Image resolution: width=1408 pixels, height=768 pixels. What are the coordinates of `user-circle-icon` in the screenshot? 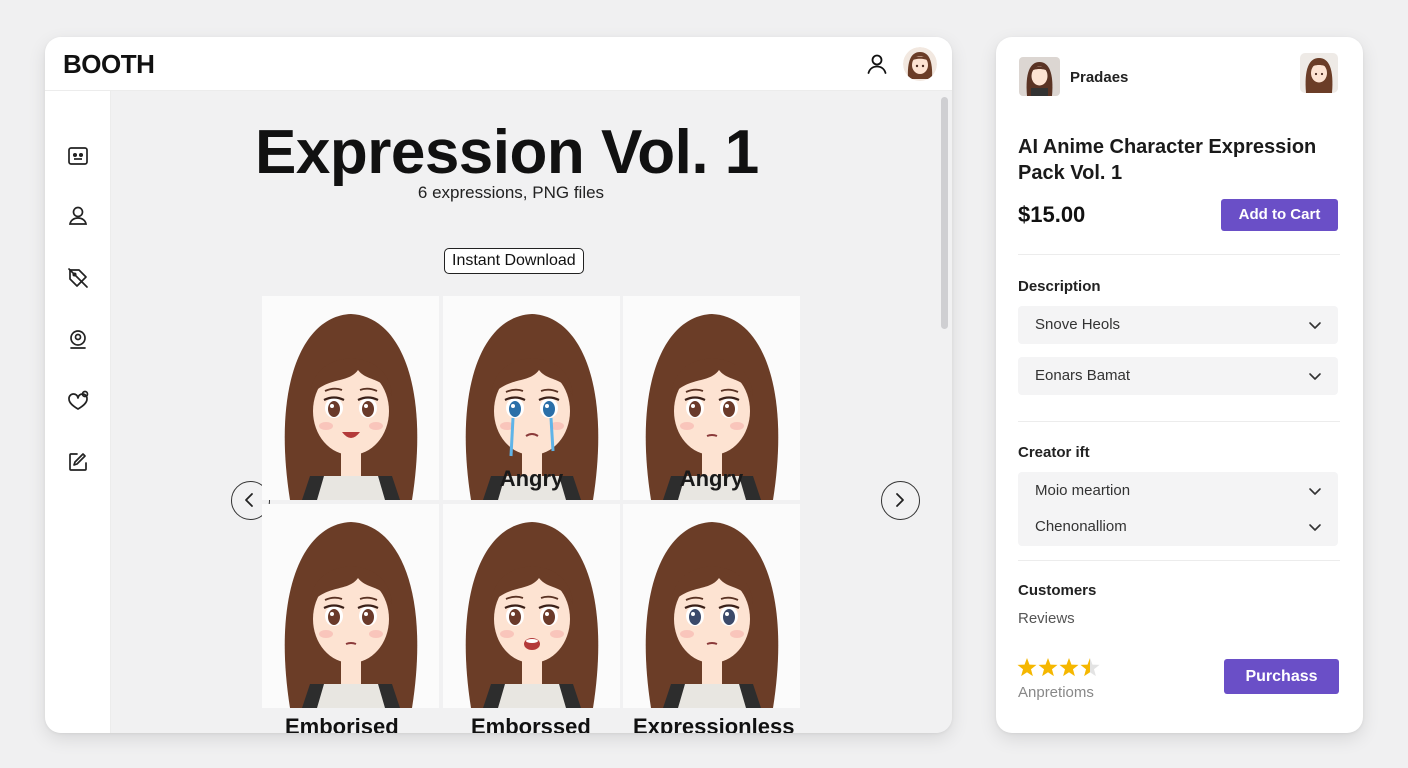 It's located at (78, 340).